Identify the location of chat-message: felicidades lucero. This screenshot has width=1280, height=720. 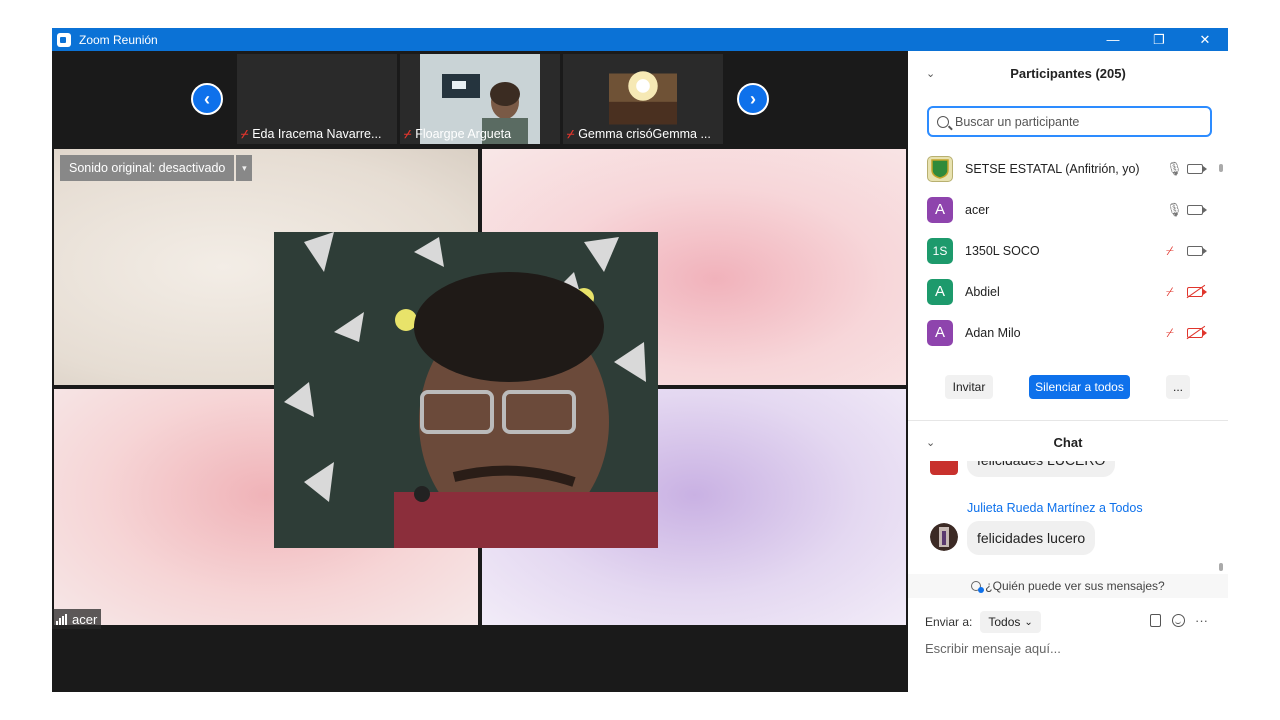
(1031, 538).